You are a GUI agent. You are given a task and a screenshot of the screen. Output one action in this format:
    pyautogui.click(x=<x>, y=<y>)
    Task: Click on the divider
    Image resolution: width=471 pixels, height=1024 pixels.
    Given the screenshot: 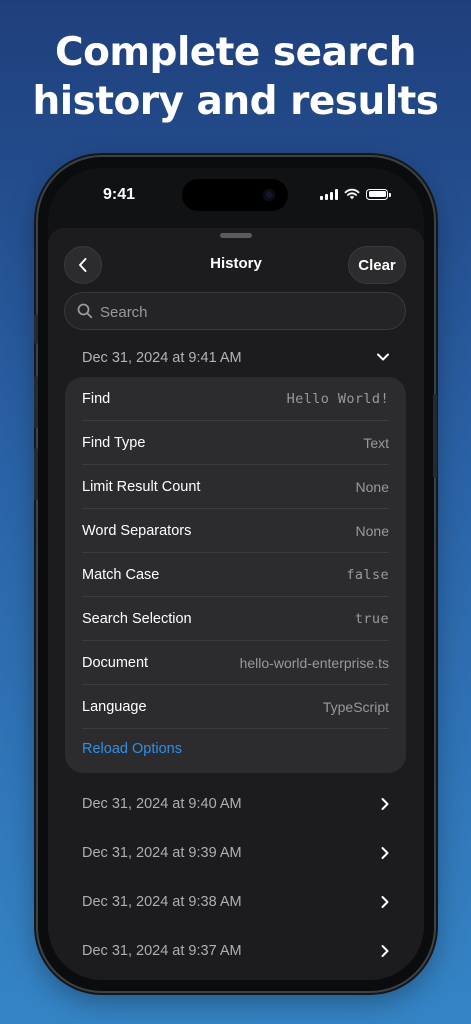 What is the action you would take?
    pyautogui.click(x=235, y=728)
    